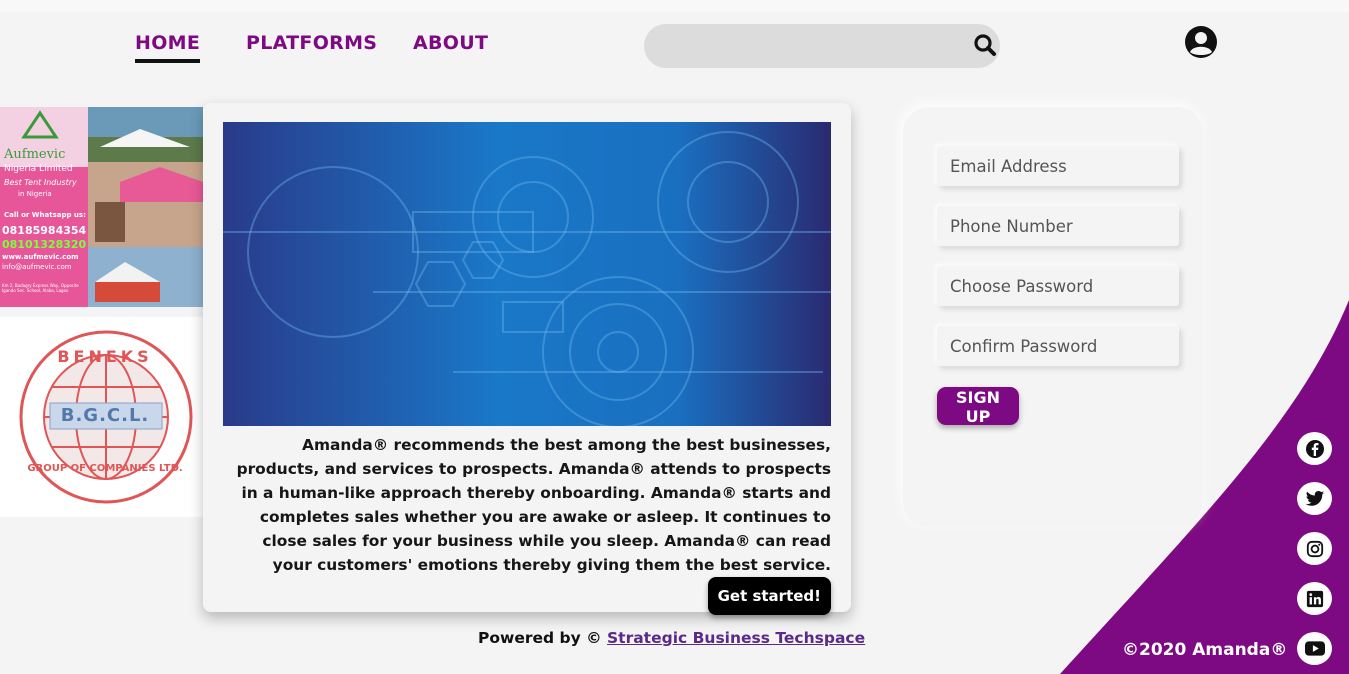 This screenshot has height=674, width=1349. I want to click on aufmevic-brand: Aufmevic, so click(35, 154).